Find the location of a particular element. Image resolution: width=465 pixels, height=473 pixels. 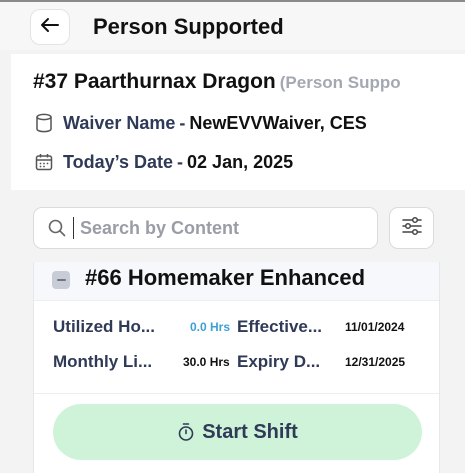

cylinder-icon is located at coordinates (45, 123).